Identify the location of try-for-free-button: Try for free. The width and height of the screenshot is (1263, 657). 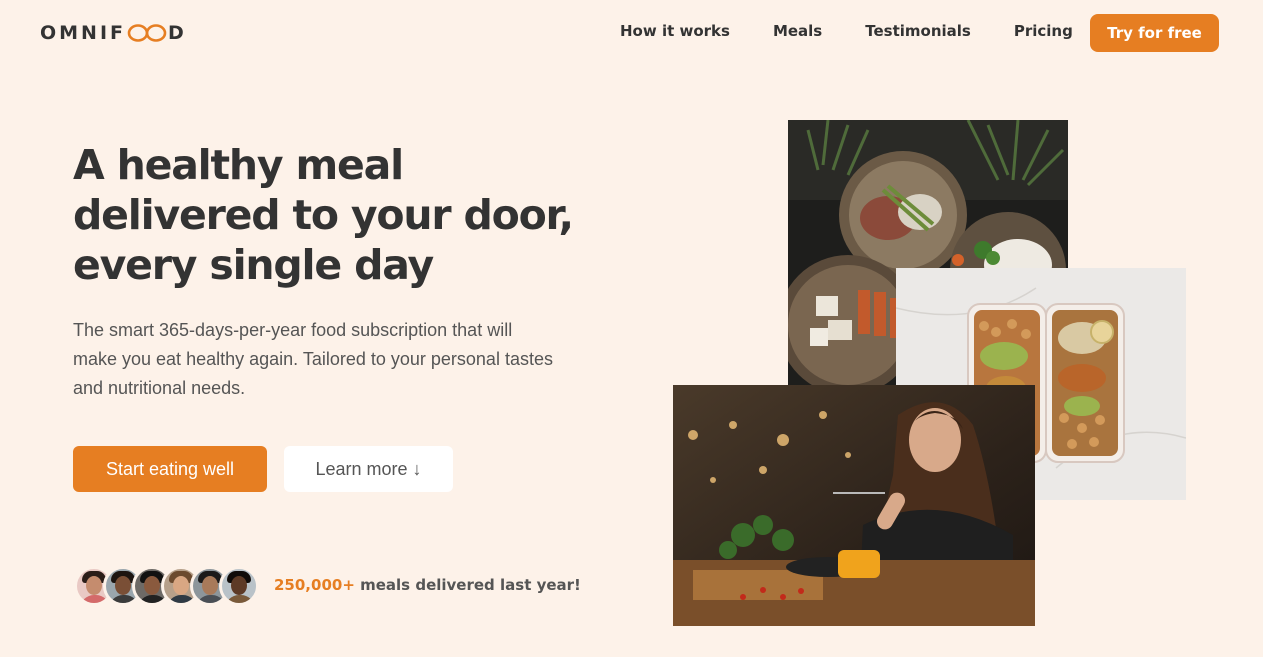
(1154, 33).